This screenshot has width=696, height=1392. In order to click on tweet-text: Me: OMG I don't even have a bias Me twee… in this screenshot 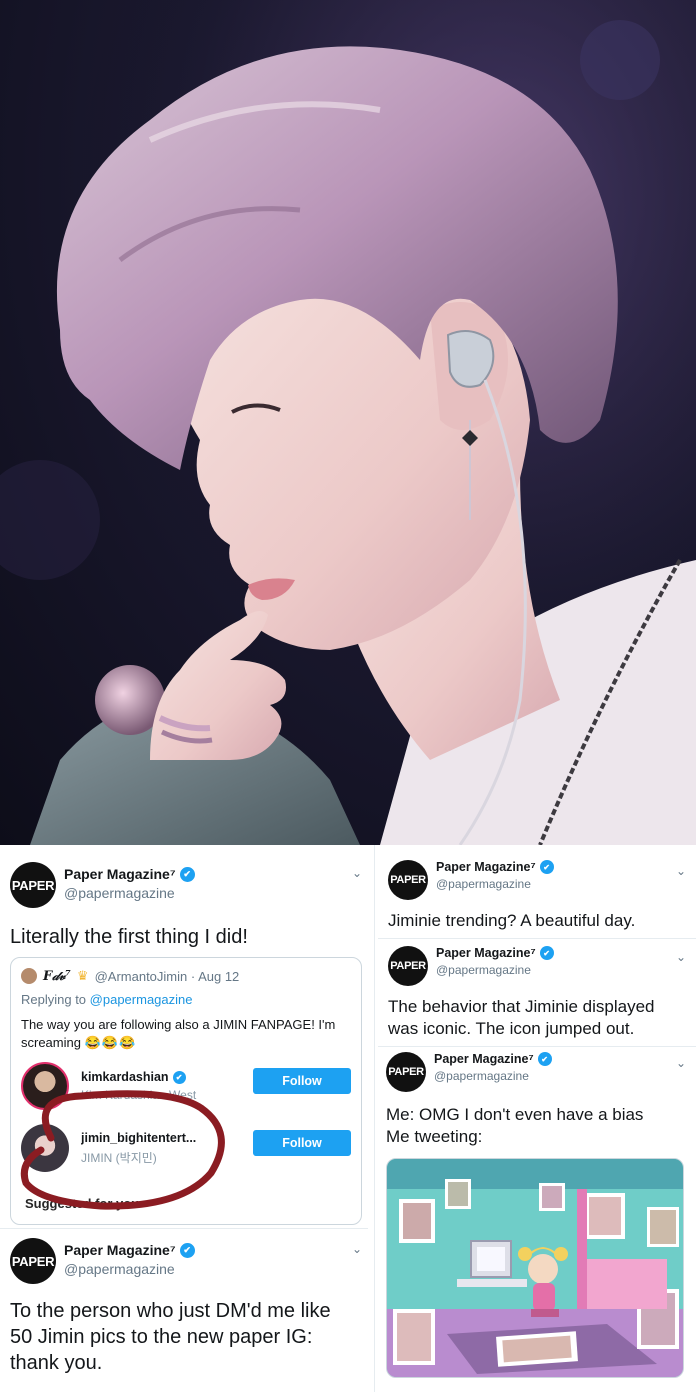, I will do `click(535, 1126)`.